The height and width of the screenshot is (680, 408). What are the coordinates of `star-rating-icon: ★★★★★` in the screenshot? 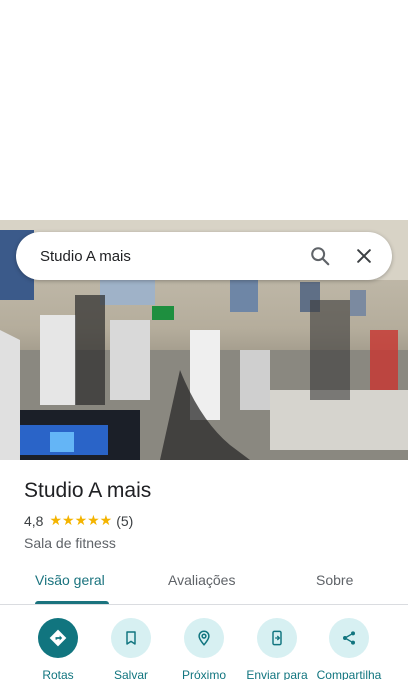 It's located at (81, 520).